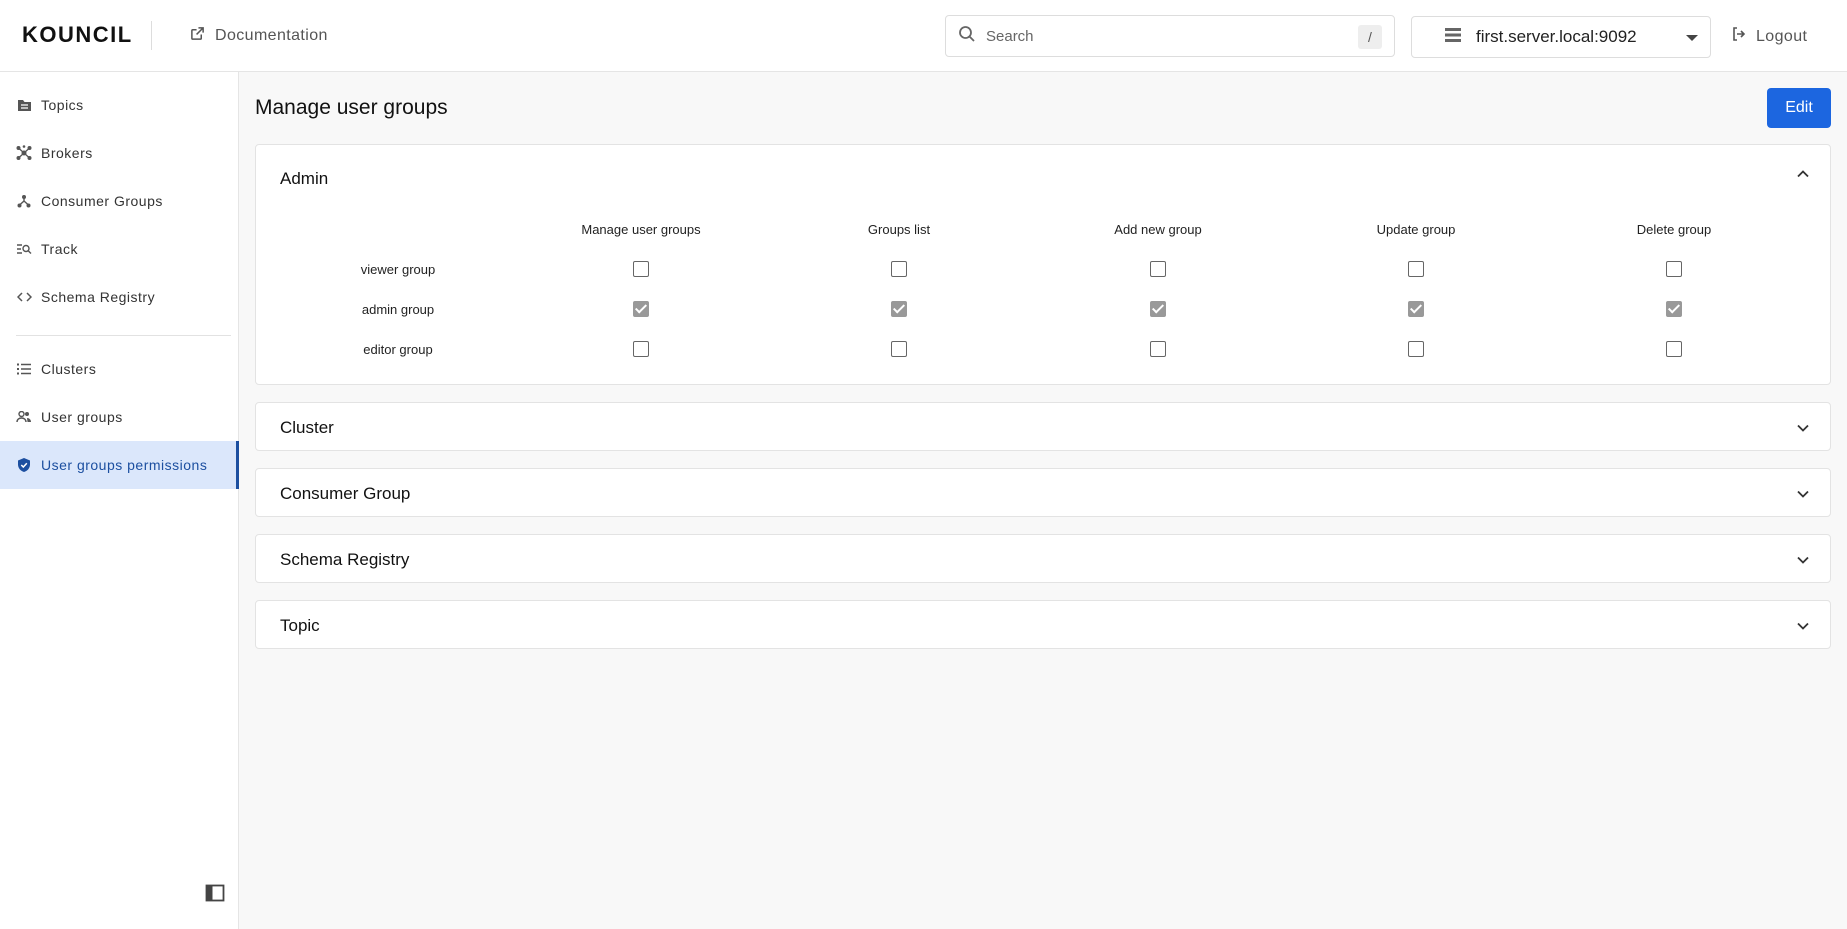  I want to click on panel-topic: Topic, so click(1043, 624).